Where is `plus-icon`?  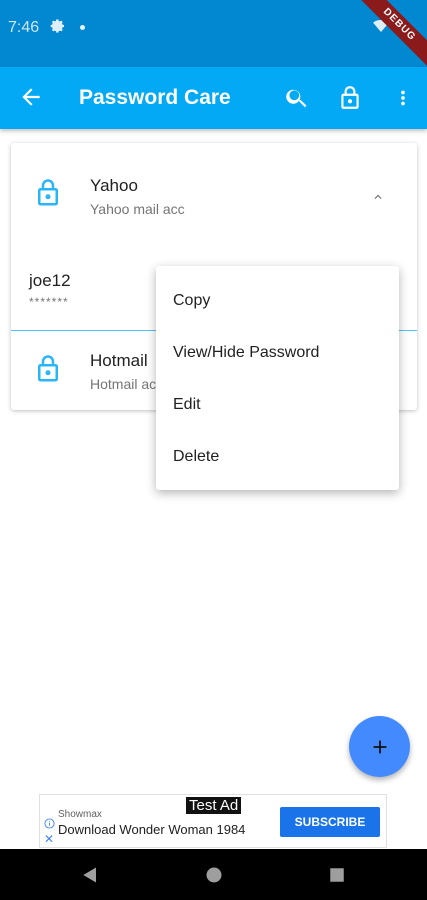
plus-icon is located at coordinates (379, 746).